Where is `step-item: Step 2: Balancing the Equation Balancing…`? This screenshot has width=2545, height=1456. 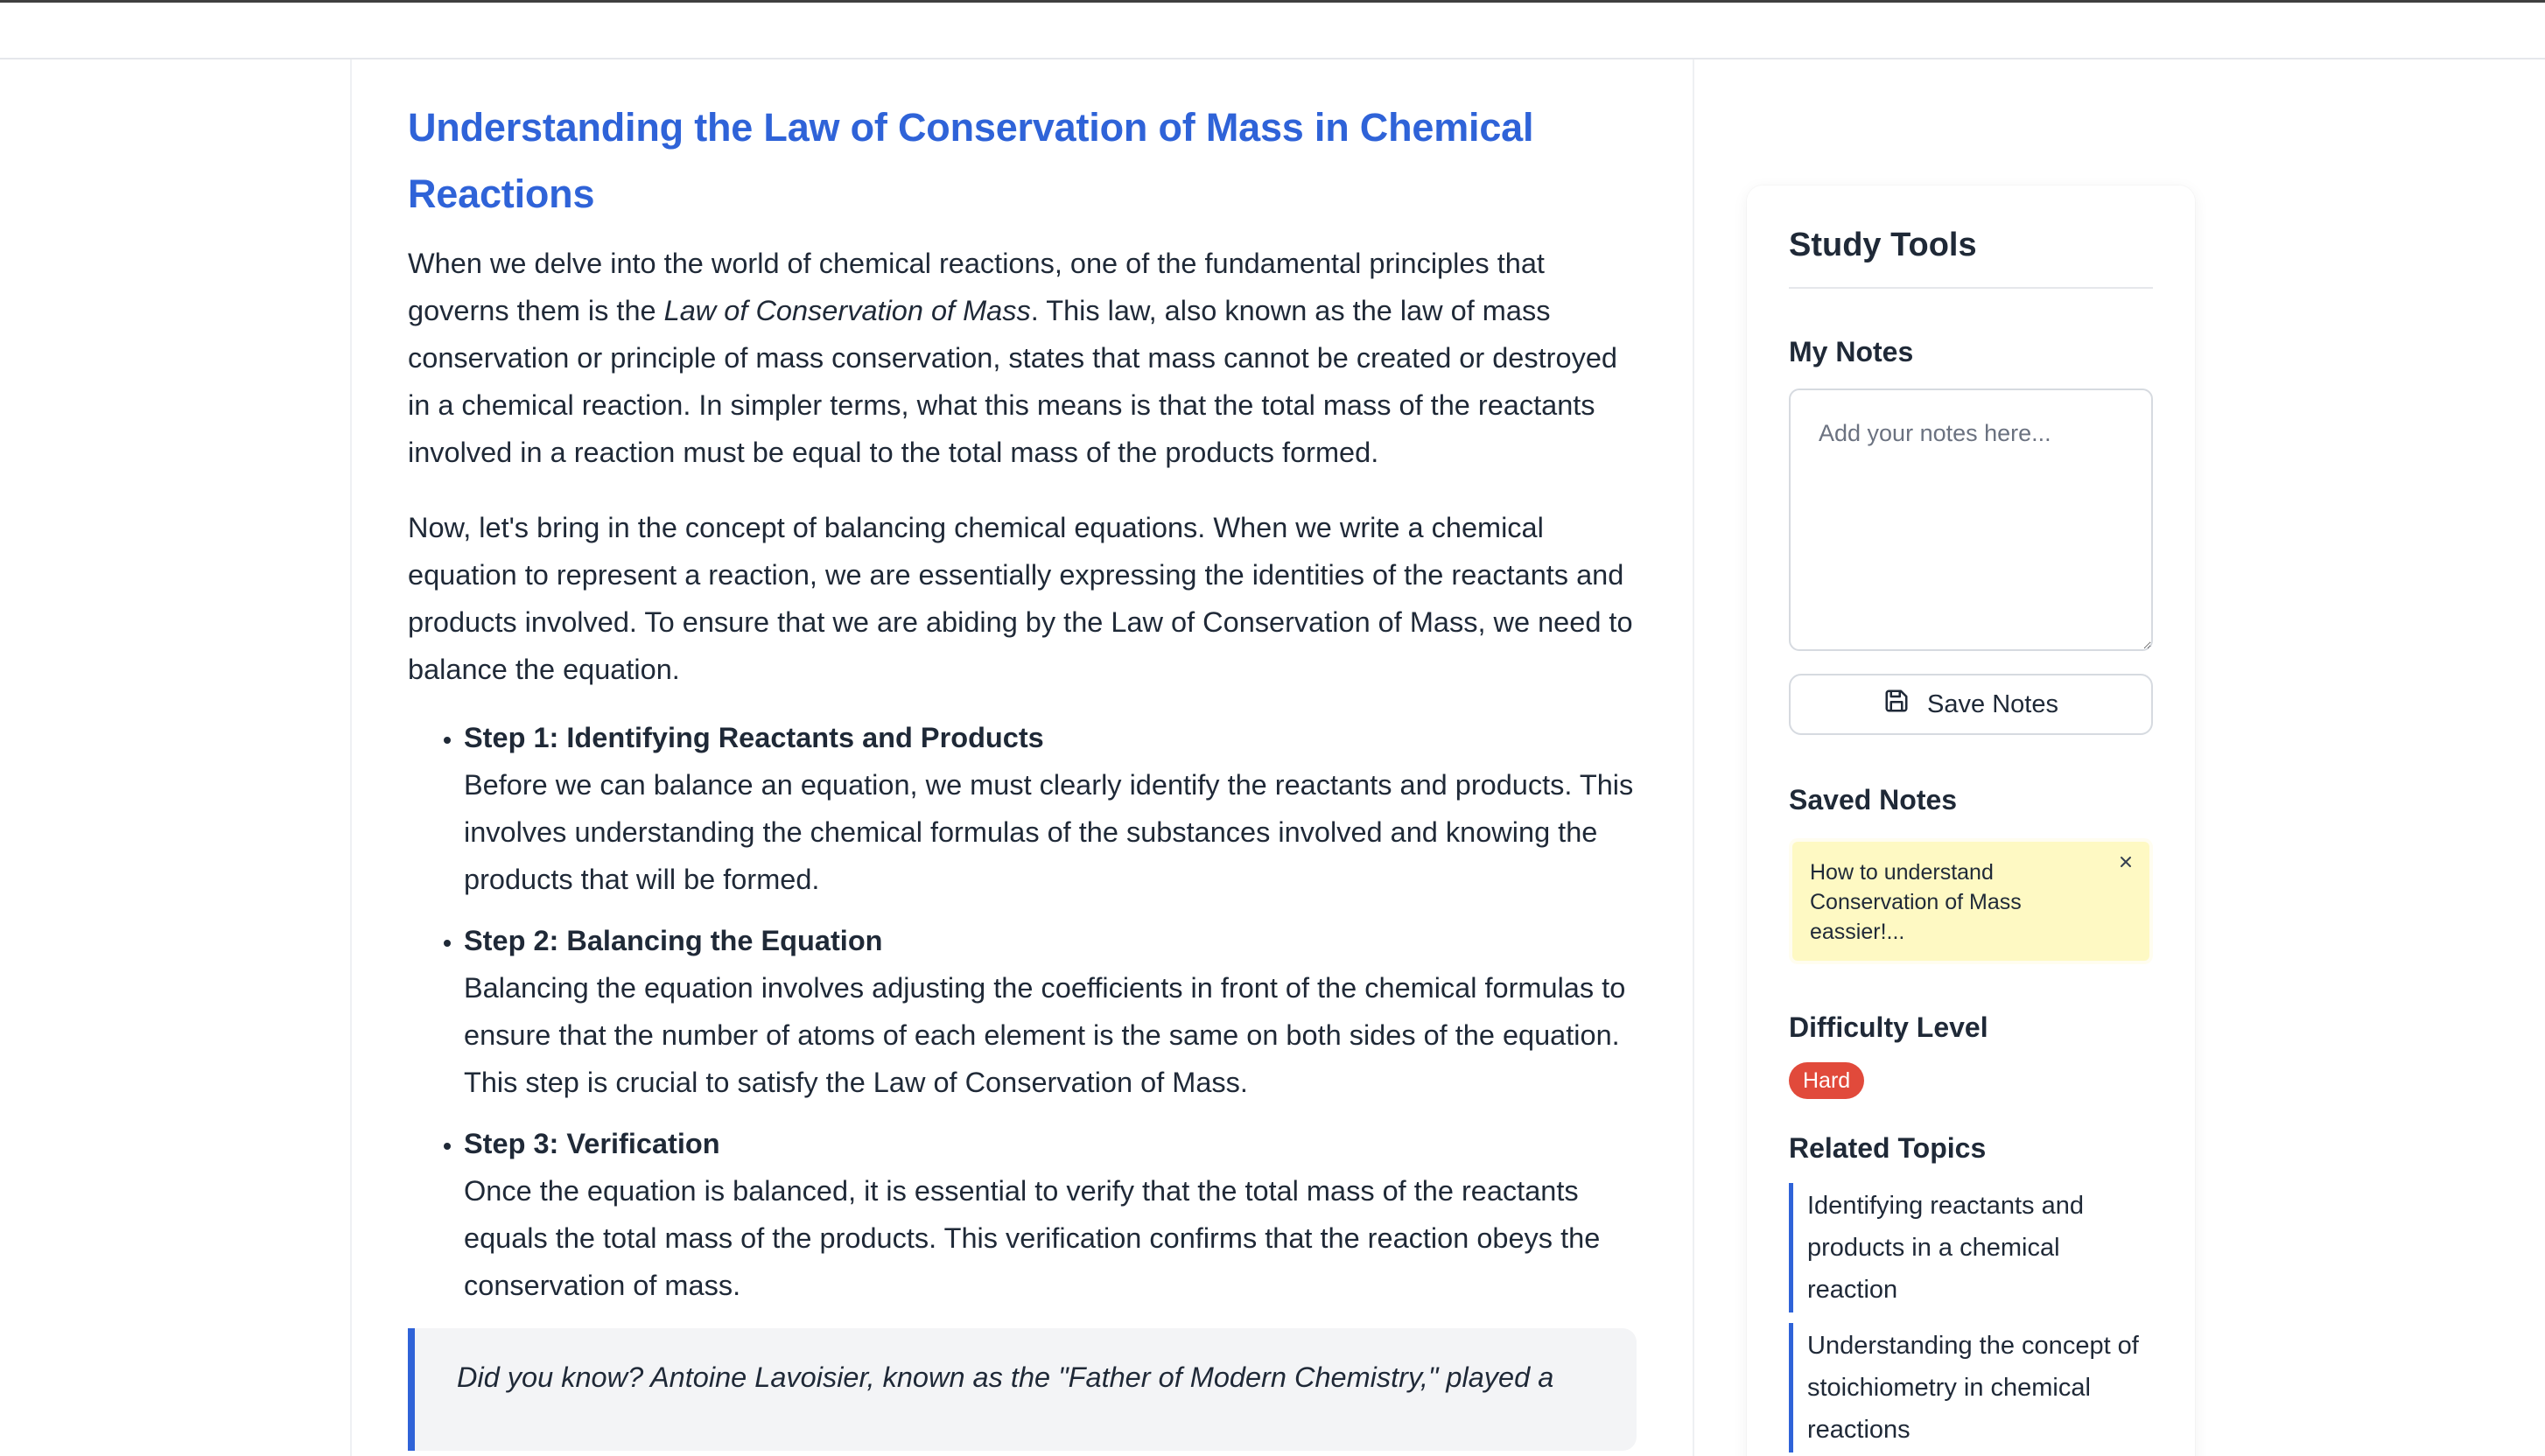
step-item: Step 2: Balancing the Equation Balancing… is located at coordinates (1050, 1011).